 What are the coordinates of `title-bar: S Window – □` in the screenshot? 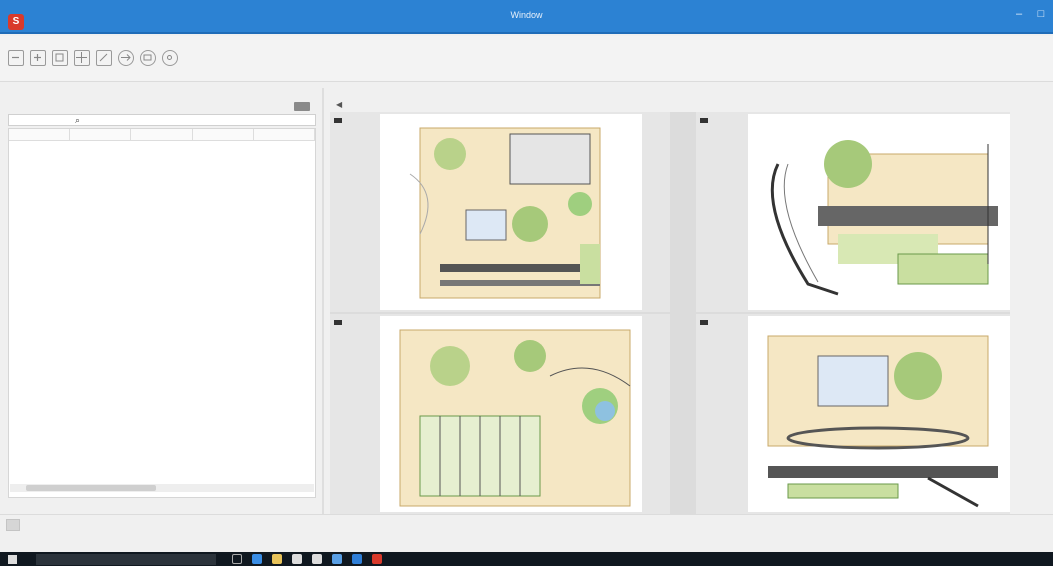 It's located at (526, 17).